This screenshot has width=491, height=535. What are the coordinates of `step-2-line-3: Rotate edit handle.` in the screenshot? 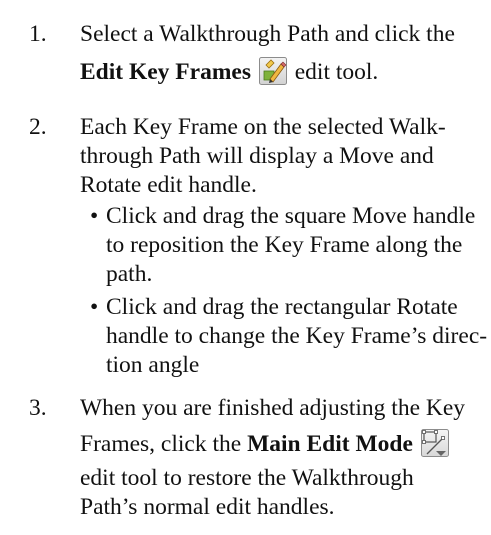 It's located at (168, 185).